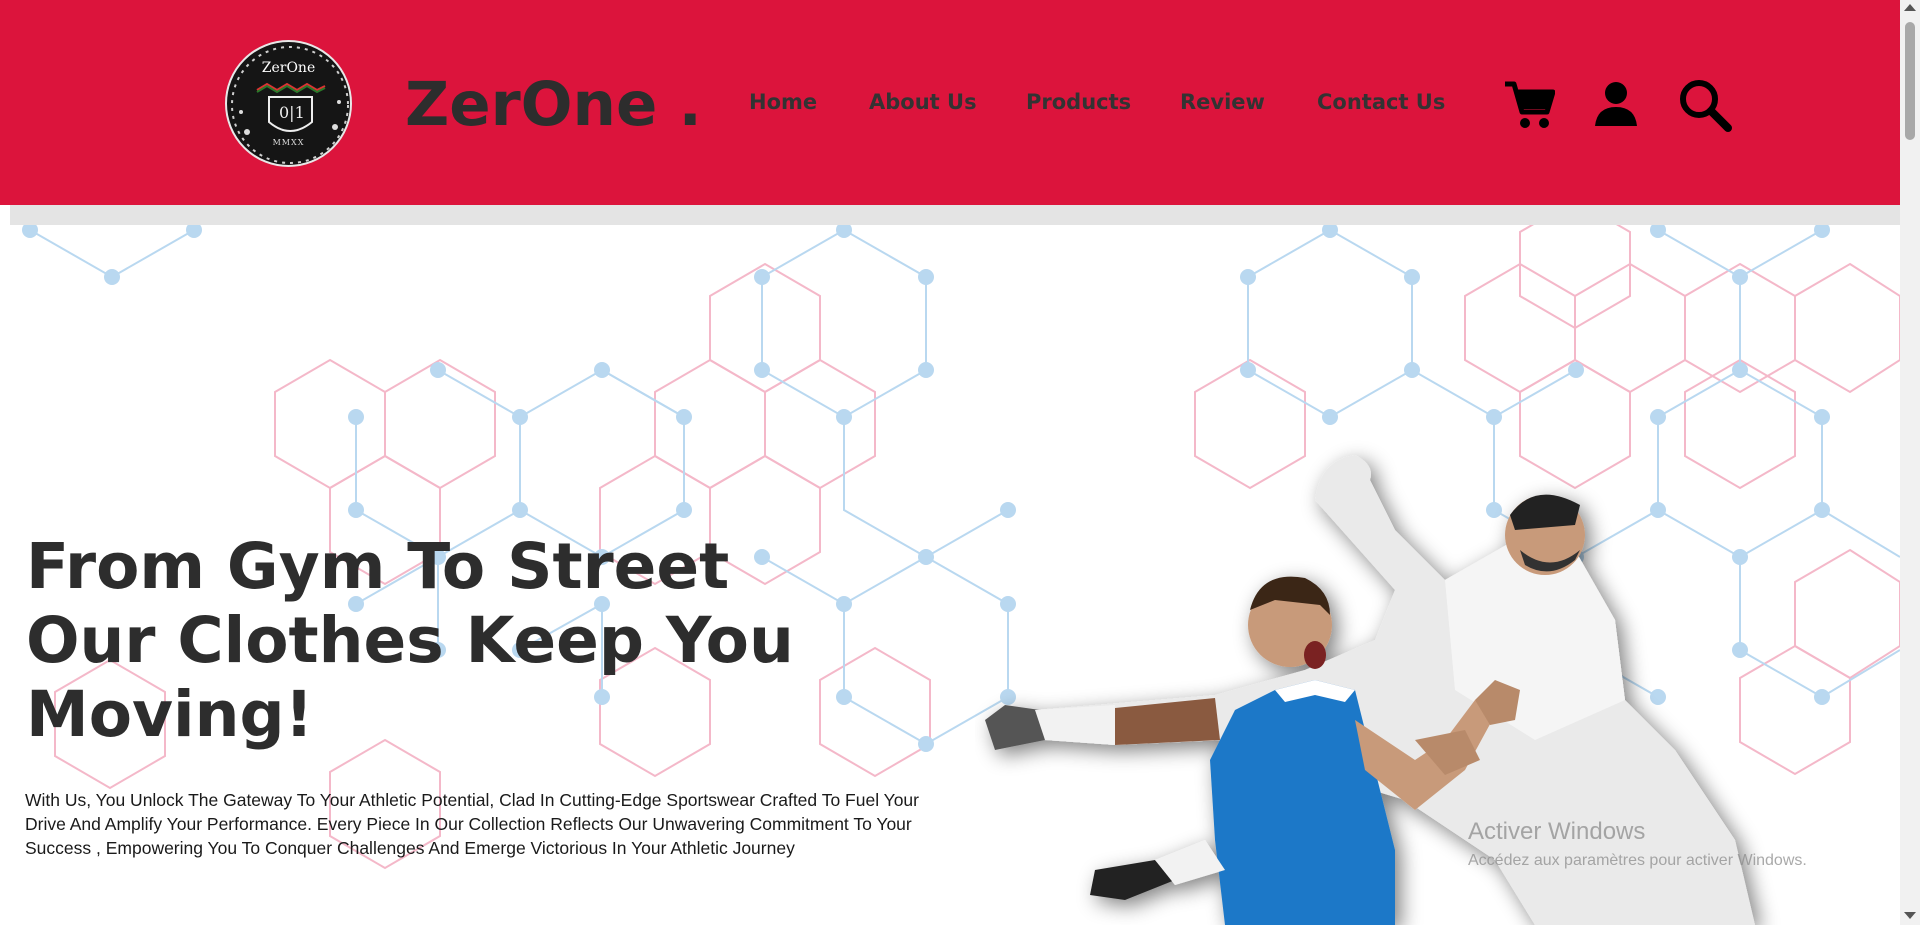 This screenshot has width=1920, height=925. I want to click on search-icon, so click(1705, 107).